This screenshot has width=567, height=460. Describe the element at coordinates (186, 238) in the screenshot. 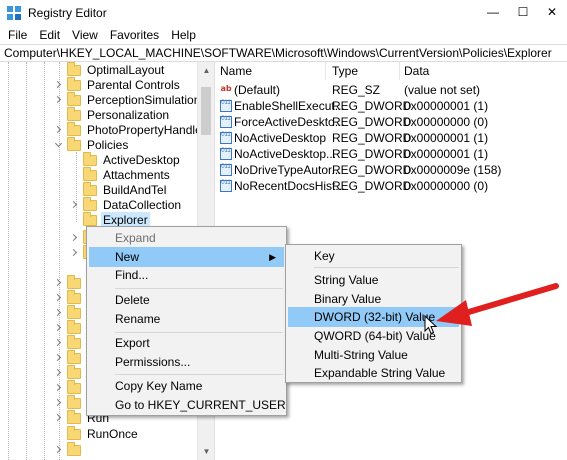

I see `menu-item-expand: Expand` at that location.